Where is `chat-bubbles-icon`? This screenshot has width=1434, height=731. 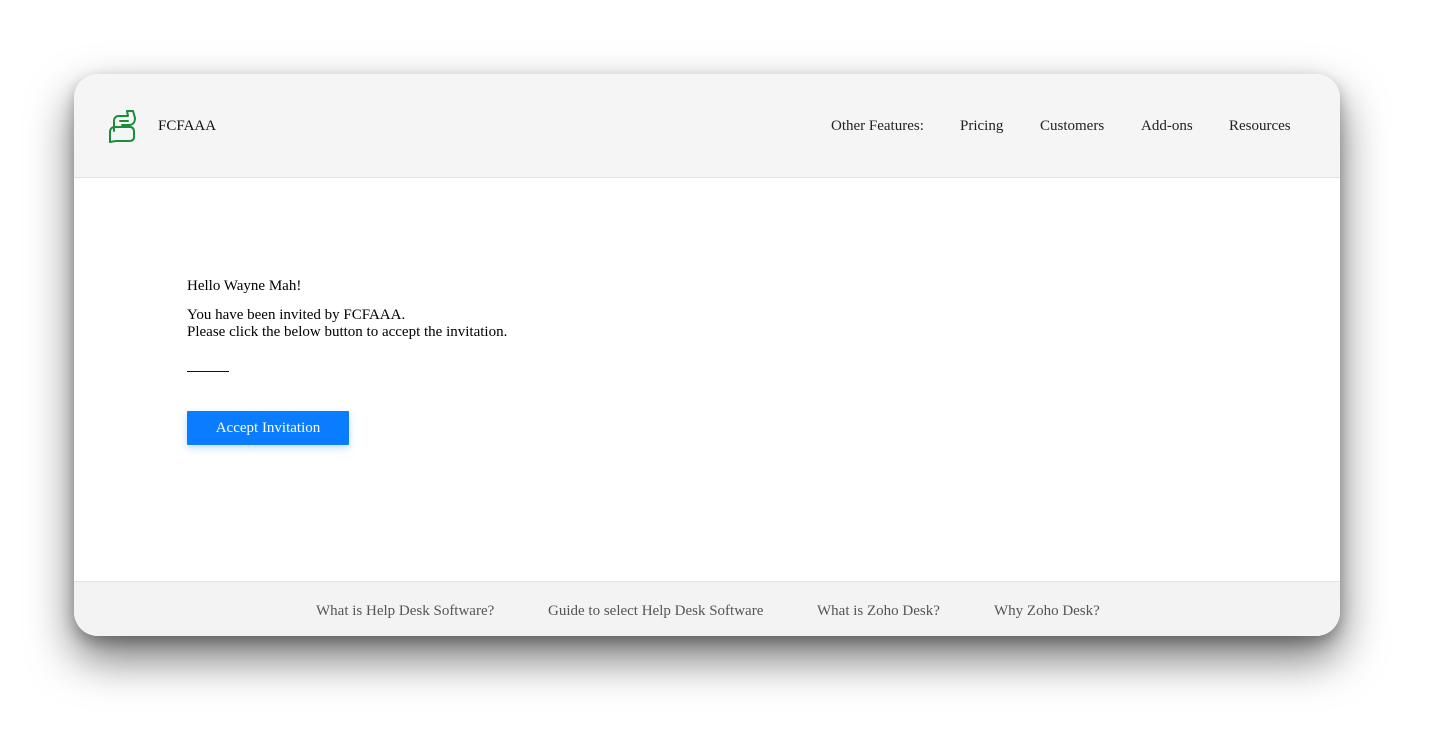
chat-bubbles-icon is located at coordinates (123, 126).